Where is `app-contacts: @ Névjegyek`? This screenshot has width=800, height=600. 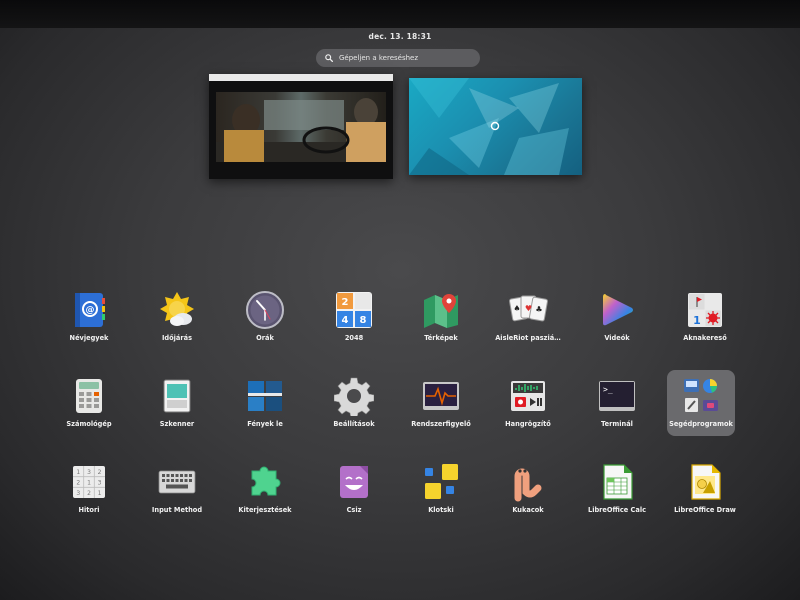 app-contacts: @ Névjegyek is located at coordinates (89, 319).